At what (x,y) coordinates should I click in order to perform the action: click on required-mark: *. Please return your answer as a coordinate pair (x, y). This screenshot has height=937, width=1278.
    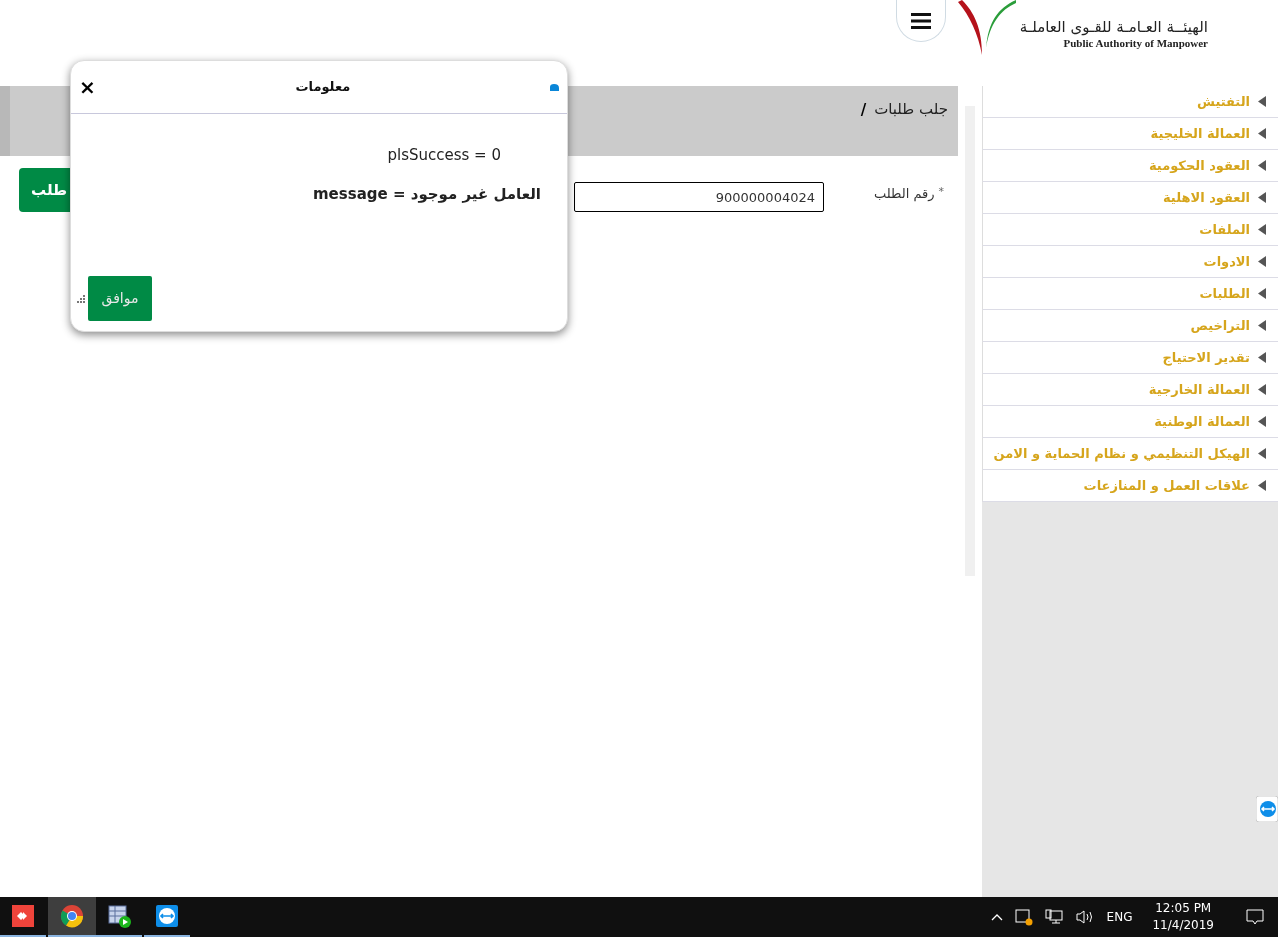
    Looking at the image, I should click on (941, 192).